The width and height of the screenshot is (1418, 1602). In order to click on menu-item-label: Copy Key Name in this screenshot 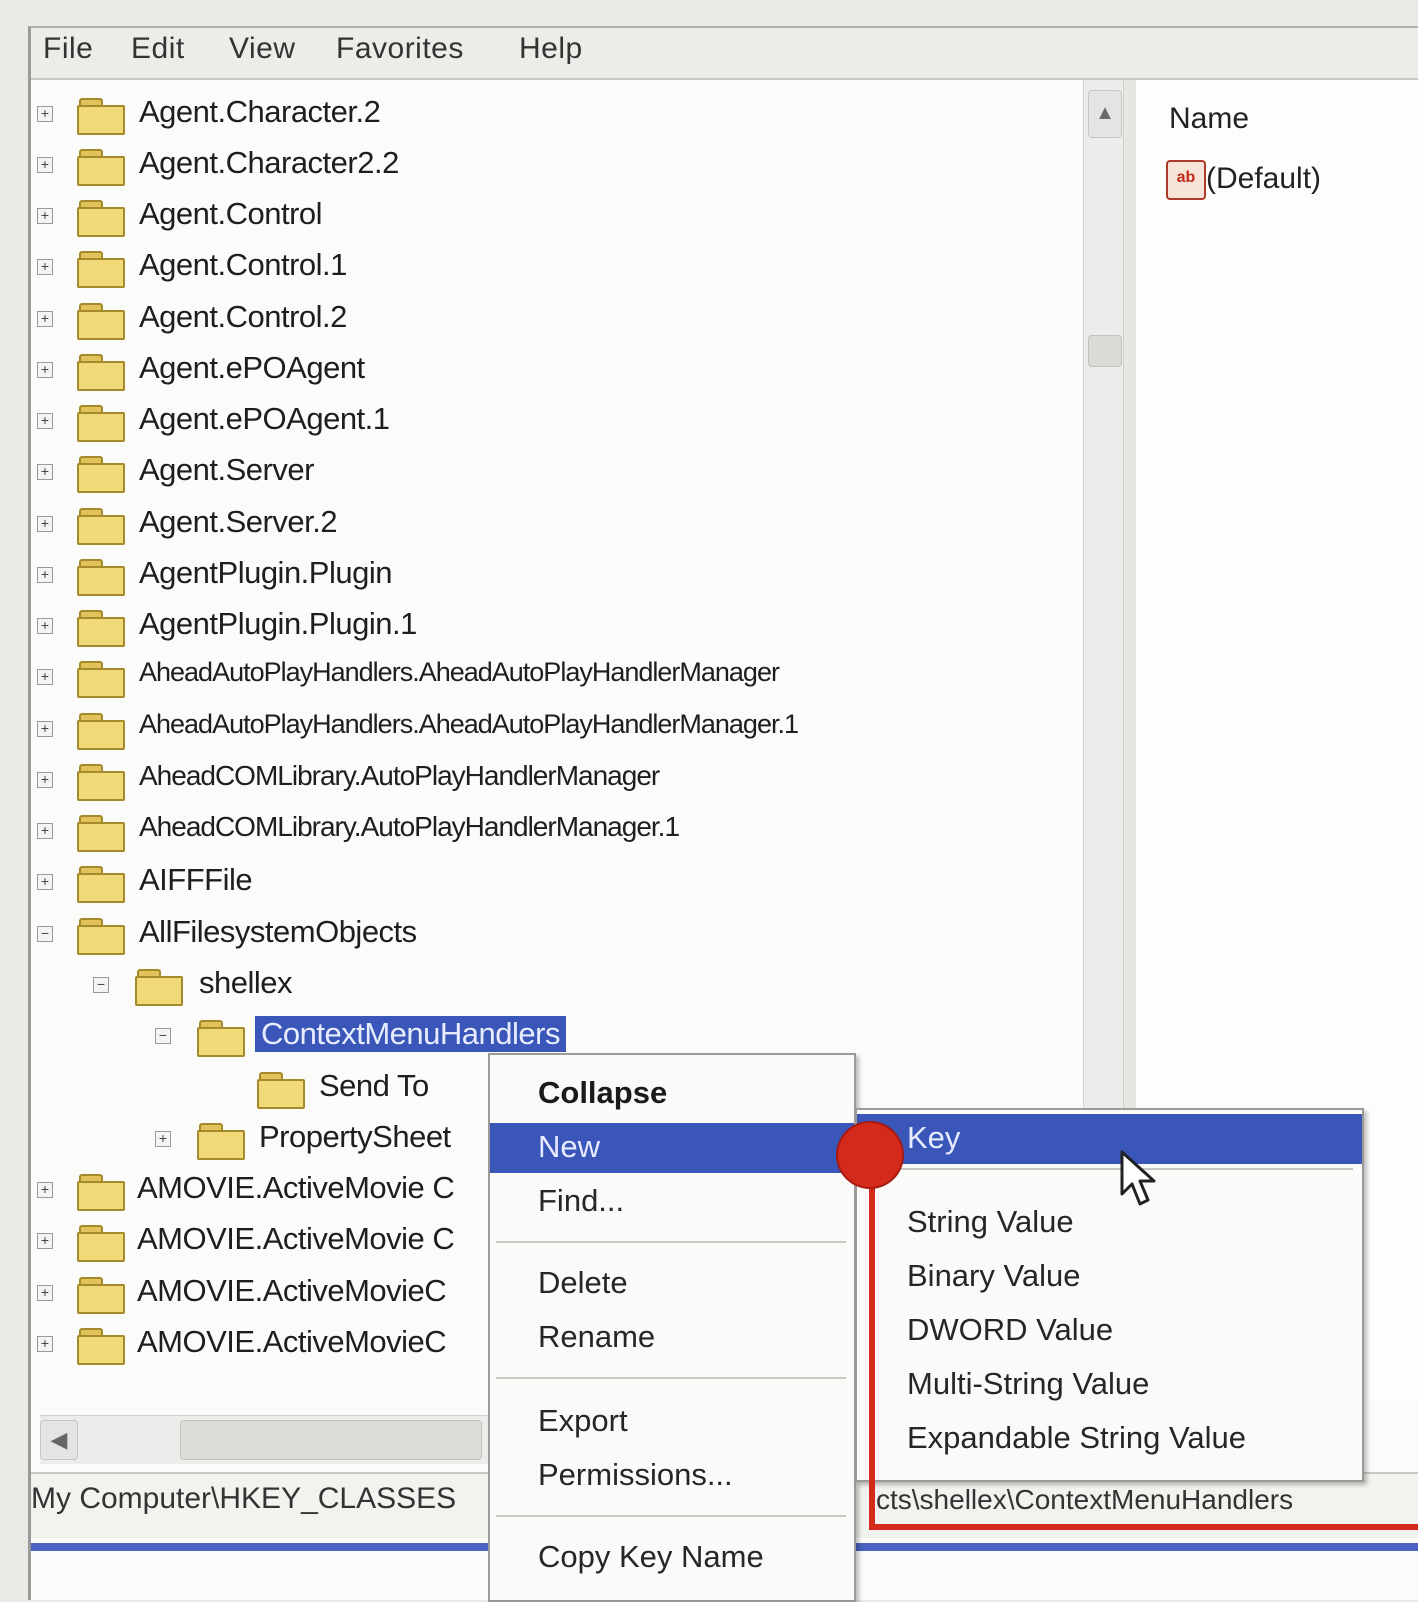, I will do `click(651, 1556)`.